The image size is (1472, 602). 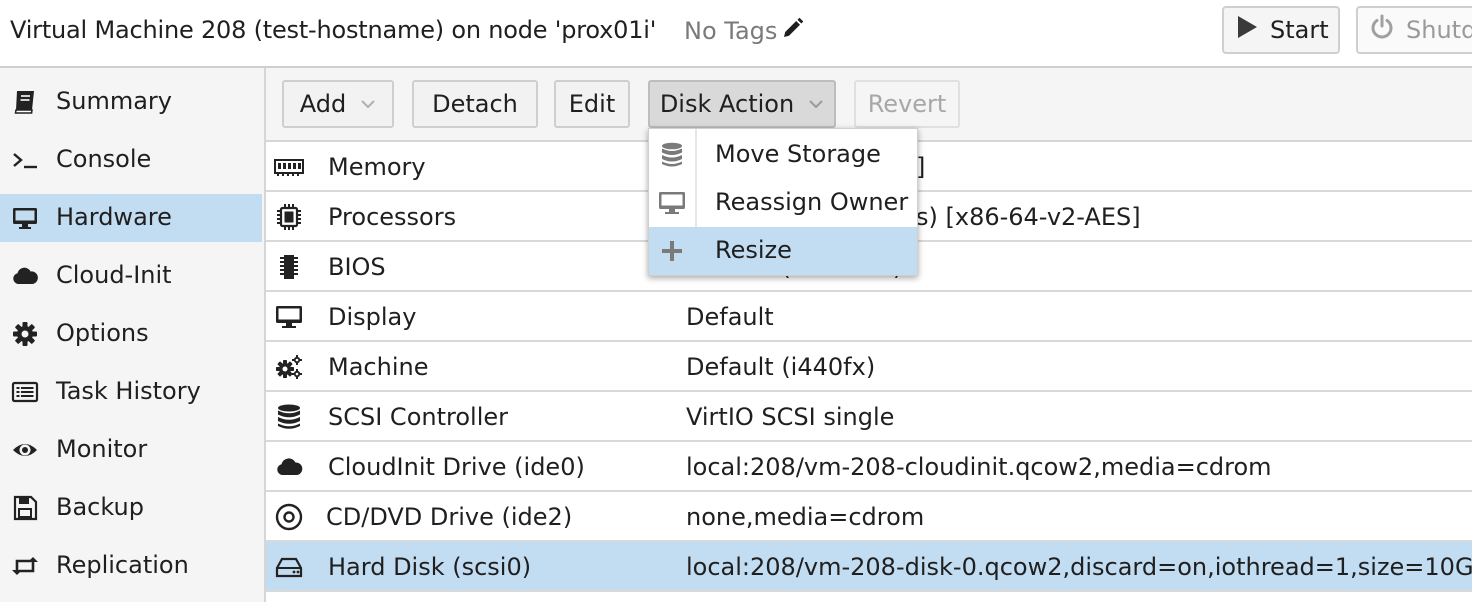 What do you see at coordinates (323, 104) in the screenshot?
I see `add-label: Add` at bounding box center [323, 104].